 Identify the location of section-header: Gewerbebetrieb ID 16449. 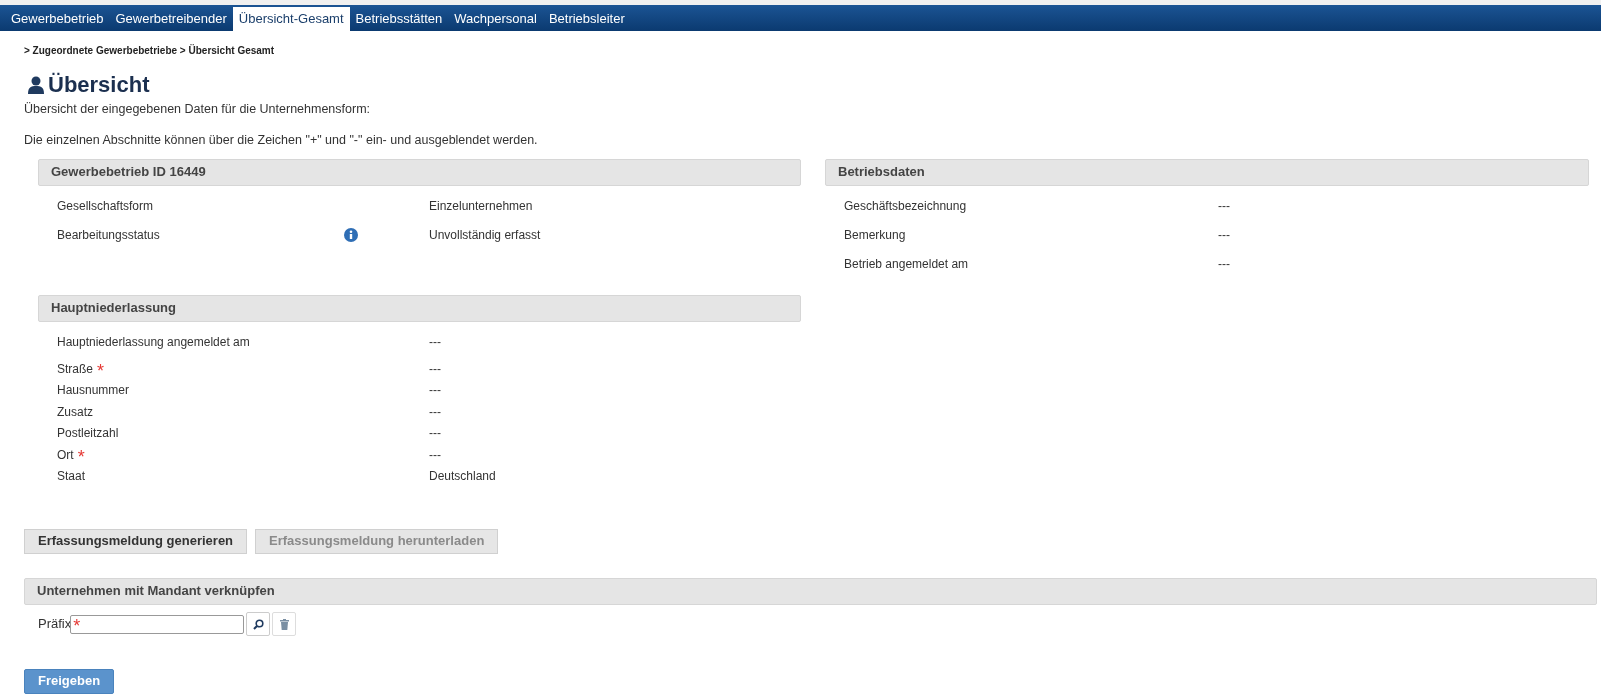
(419, 172).